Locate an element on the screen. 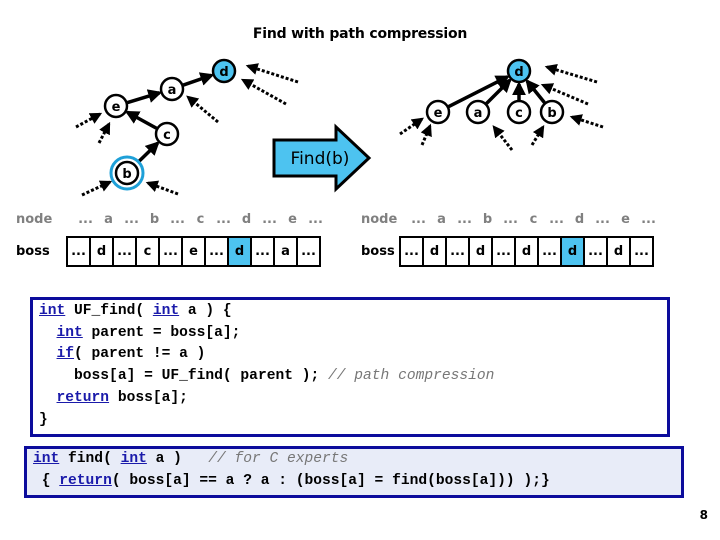  after-tree: d e a c b is located at coordinates (501, 104).